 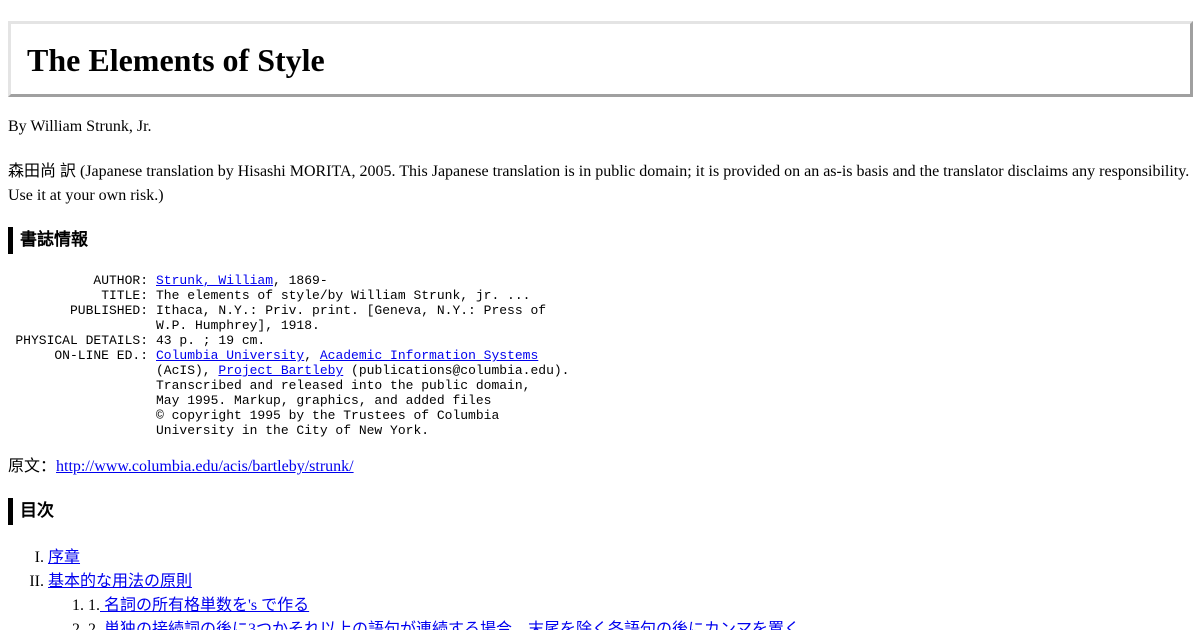 What do you see at coordinates (36, 581) in the screenshot?
I see `toc-item-number: II.` at bounding box center [36, 581].